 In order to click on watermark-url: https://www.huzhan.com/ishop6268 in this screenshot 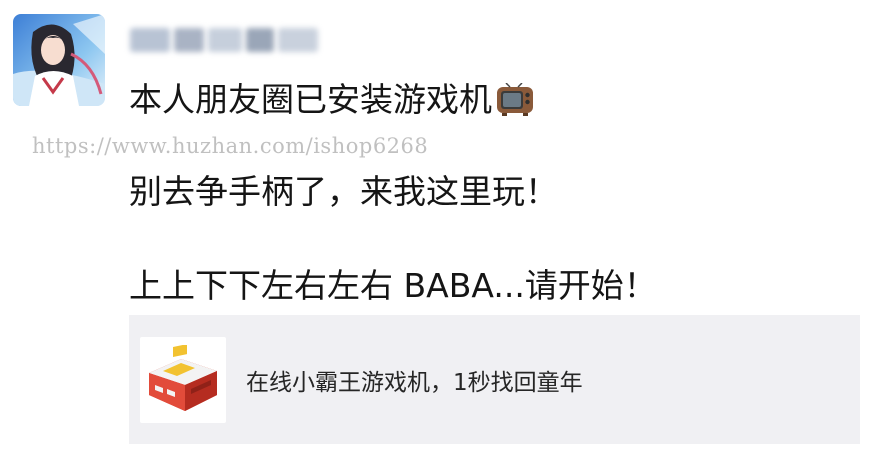, I will do `click(230, 146)`.